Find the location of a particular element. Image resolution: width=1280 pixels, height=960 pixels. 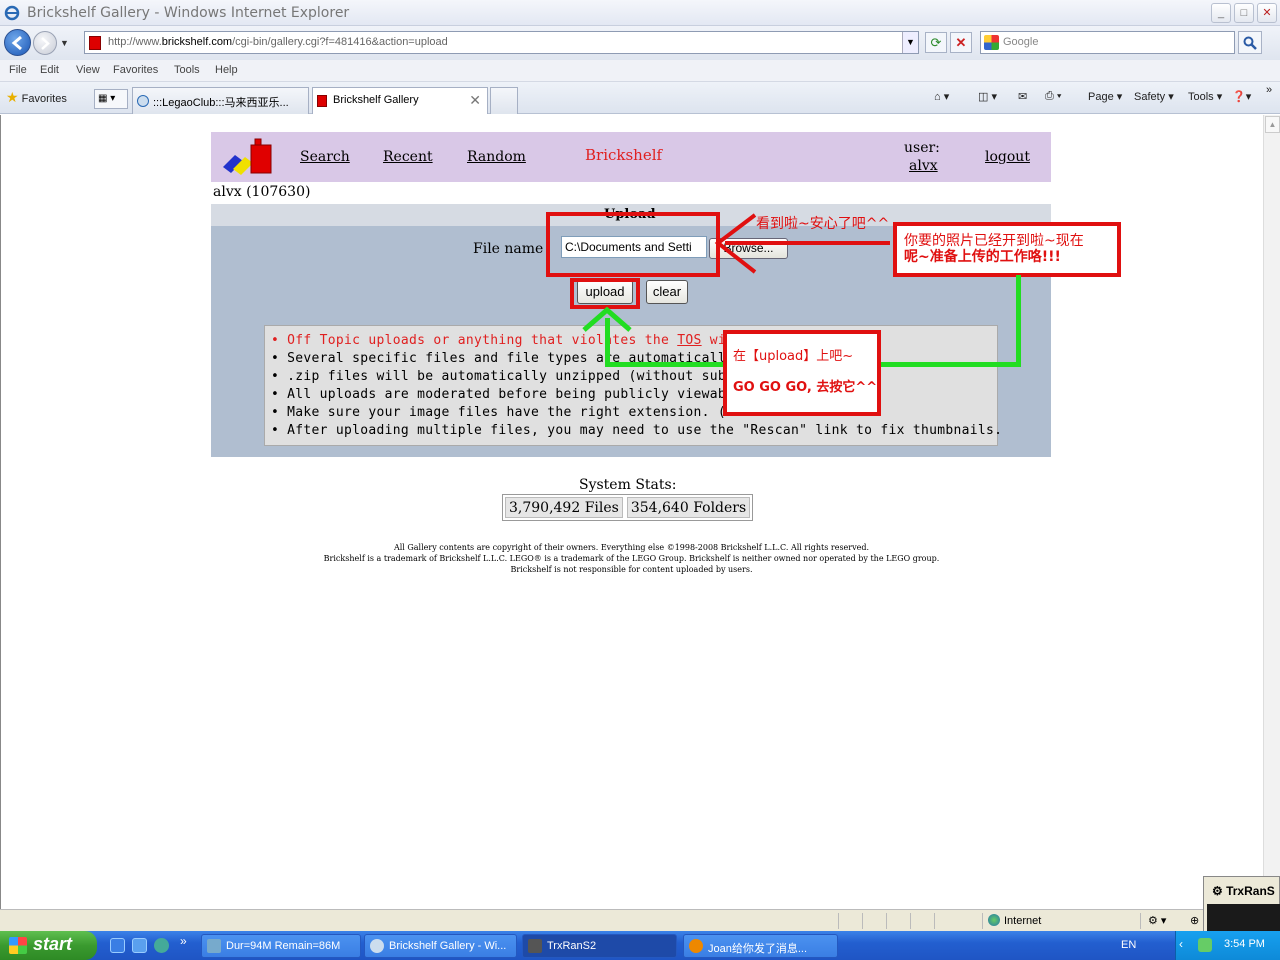

mail-icon: ✉ is located at coordinates (1022, 96).